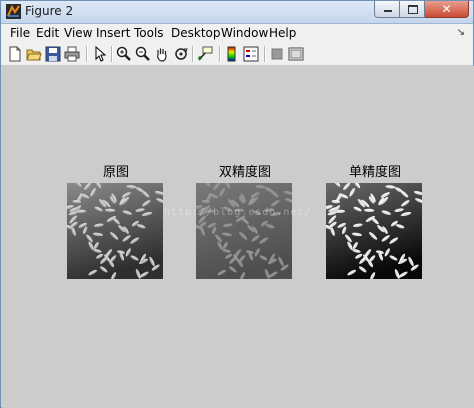  I want to click on print-icon, so click(72, 54).